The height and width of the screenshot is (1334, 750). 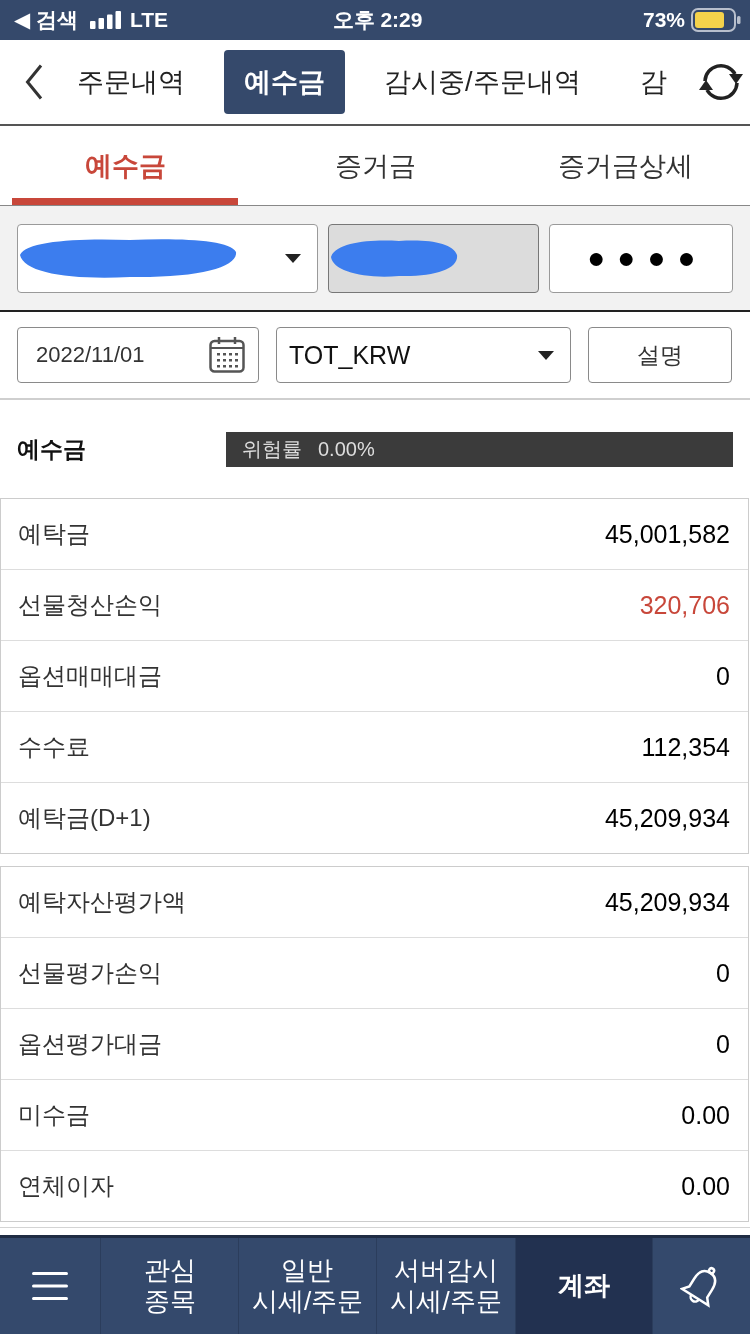 I want to click on row-label: 예탁금(D+1), so click(x=84, y=818).